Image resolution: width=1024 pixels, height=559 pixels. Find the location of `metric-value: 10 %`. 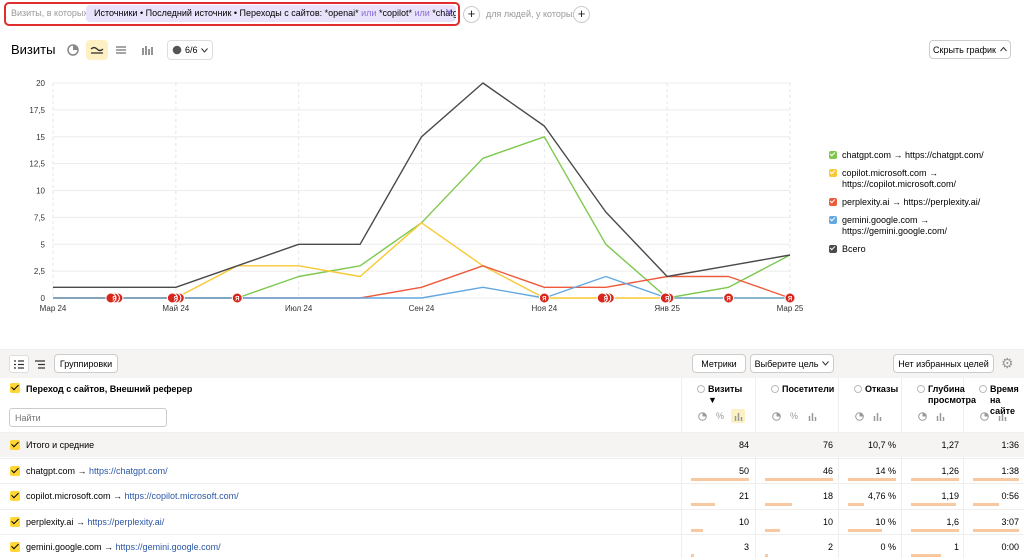

metric-value: 10 % is located at coordinates (885, 521).